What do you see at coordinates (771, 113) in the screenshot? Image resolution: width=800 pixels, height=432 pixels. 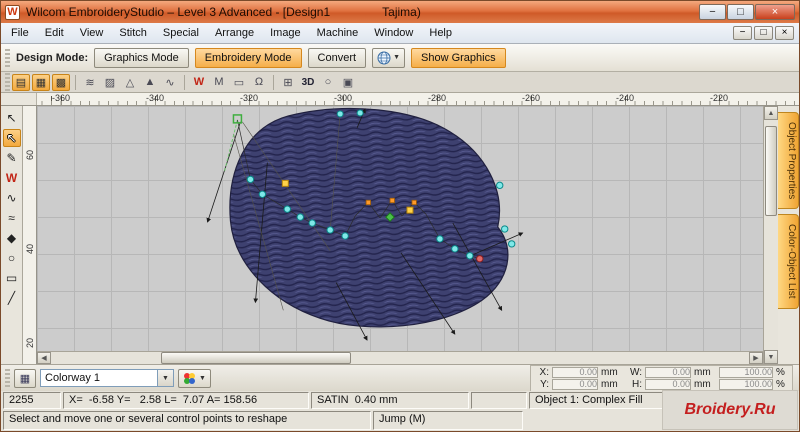 I see `scroll-up-button: ▲` at bounding box center [771, 113].